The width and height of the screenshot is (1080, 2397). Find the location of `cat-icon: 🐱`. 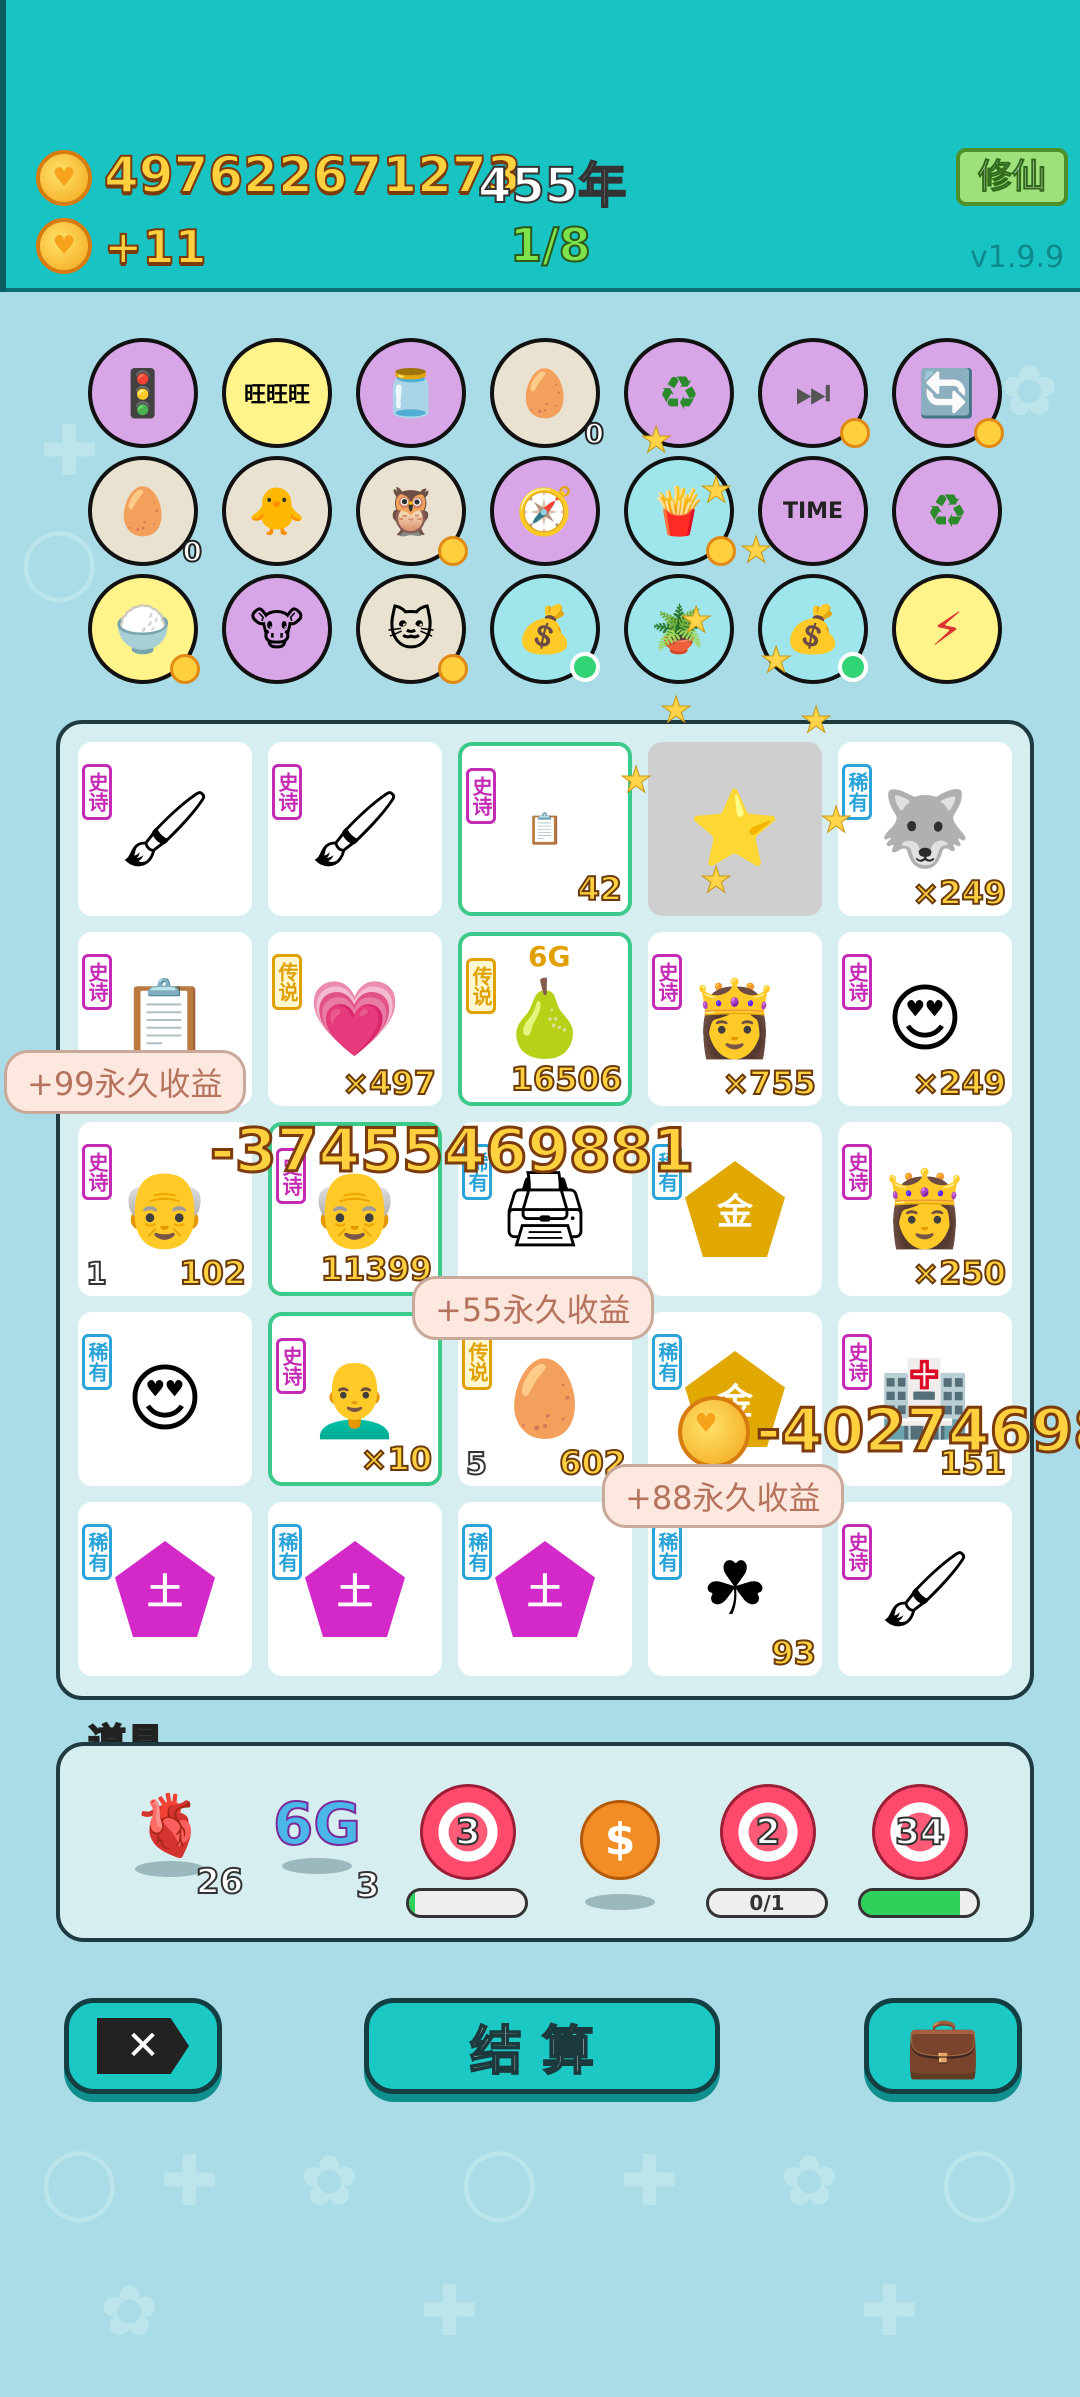

cat-icon: 🐱 is located at coordinates (412, 629).